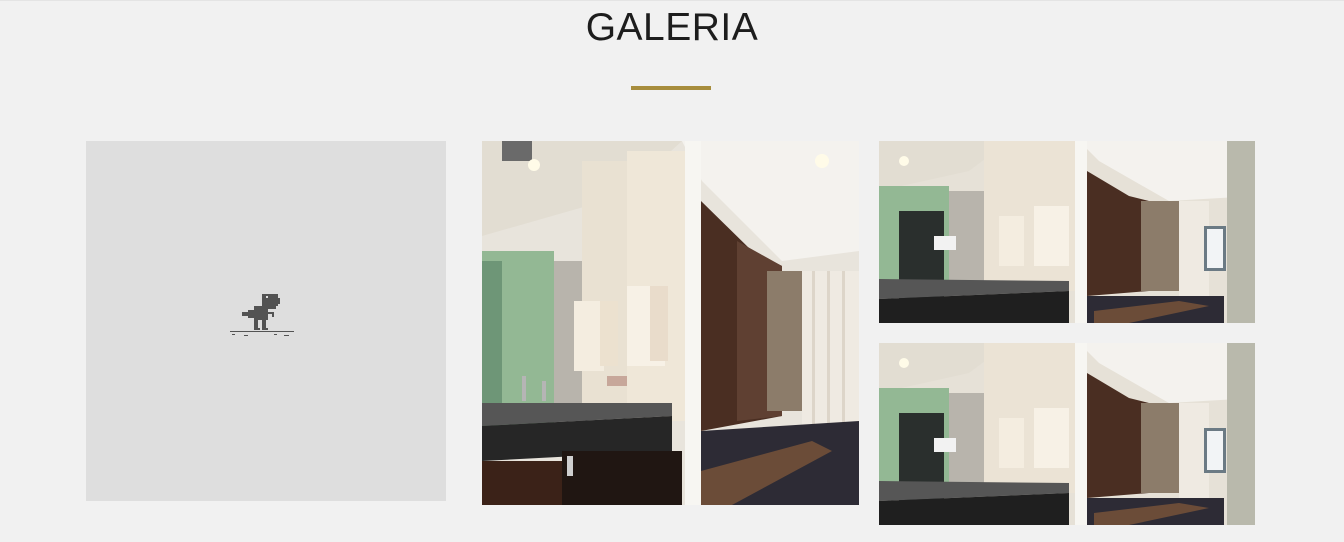  I want to click on offline-dino-icon, so click(262, 315).